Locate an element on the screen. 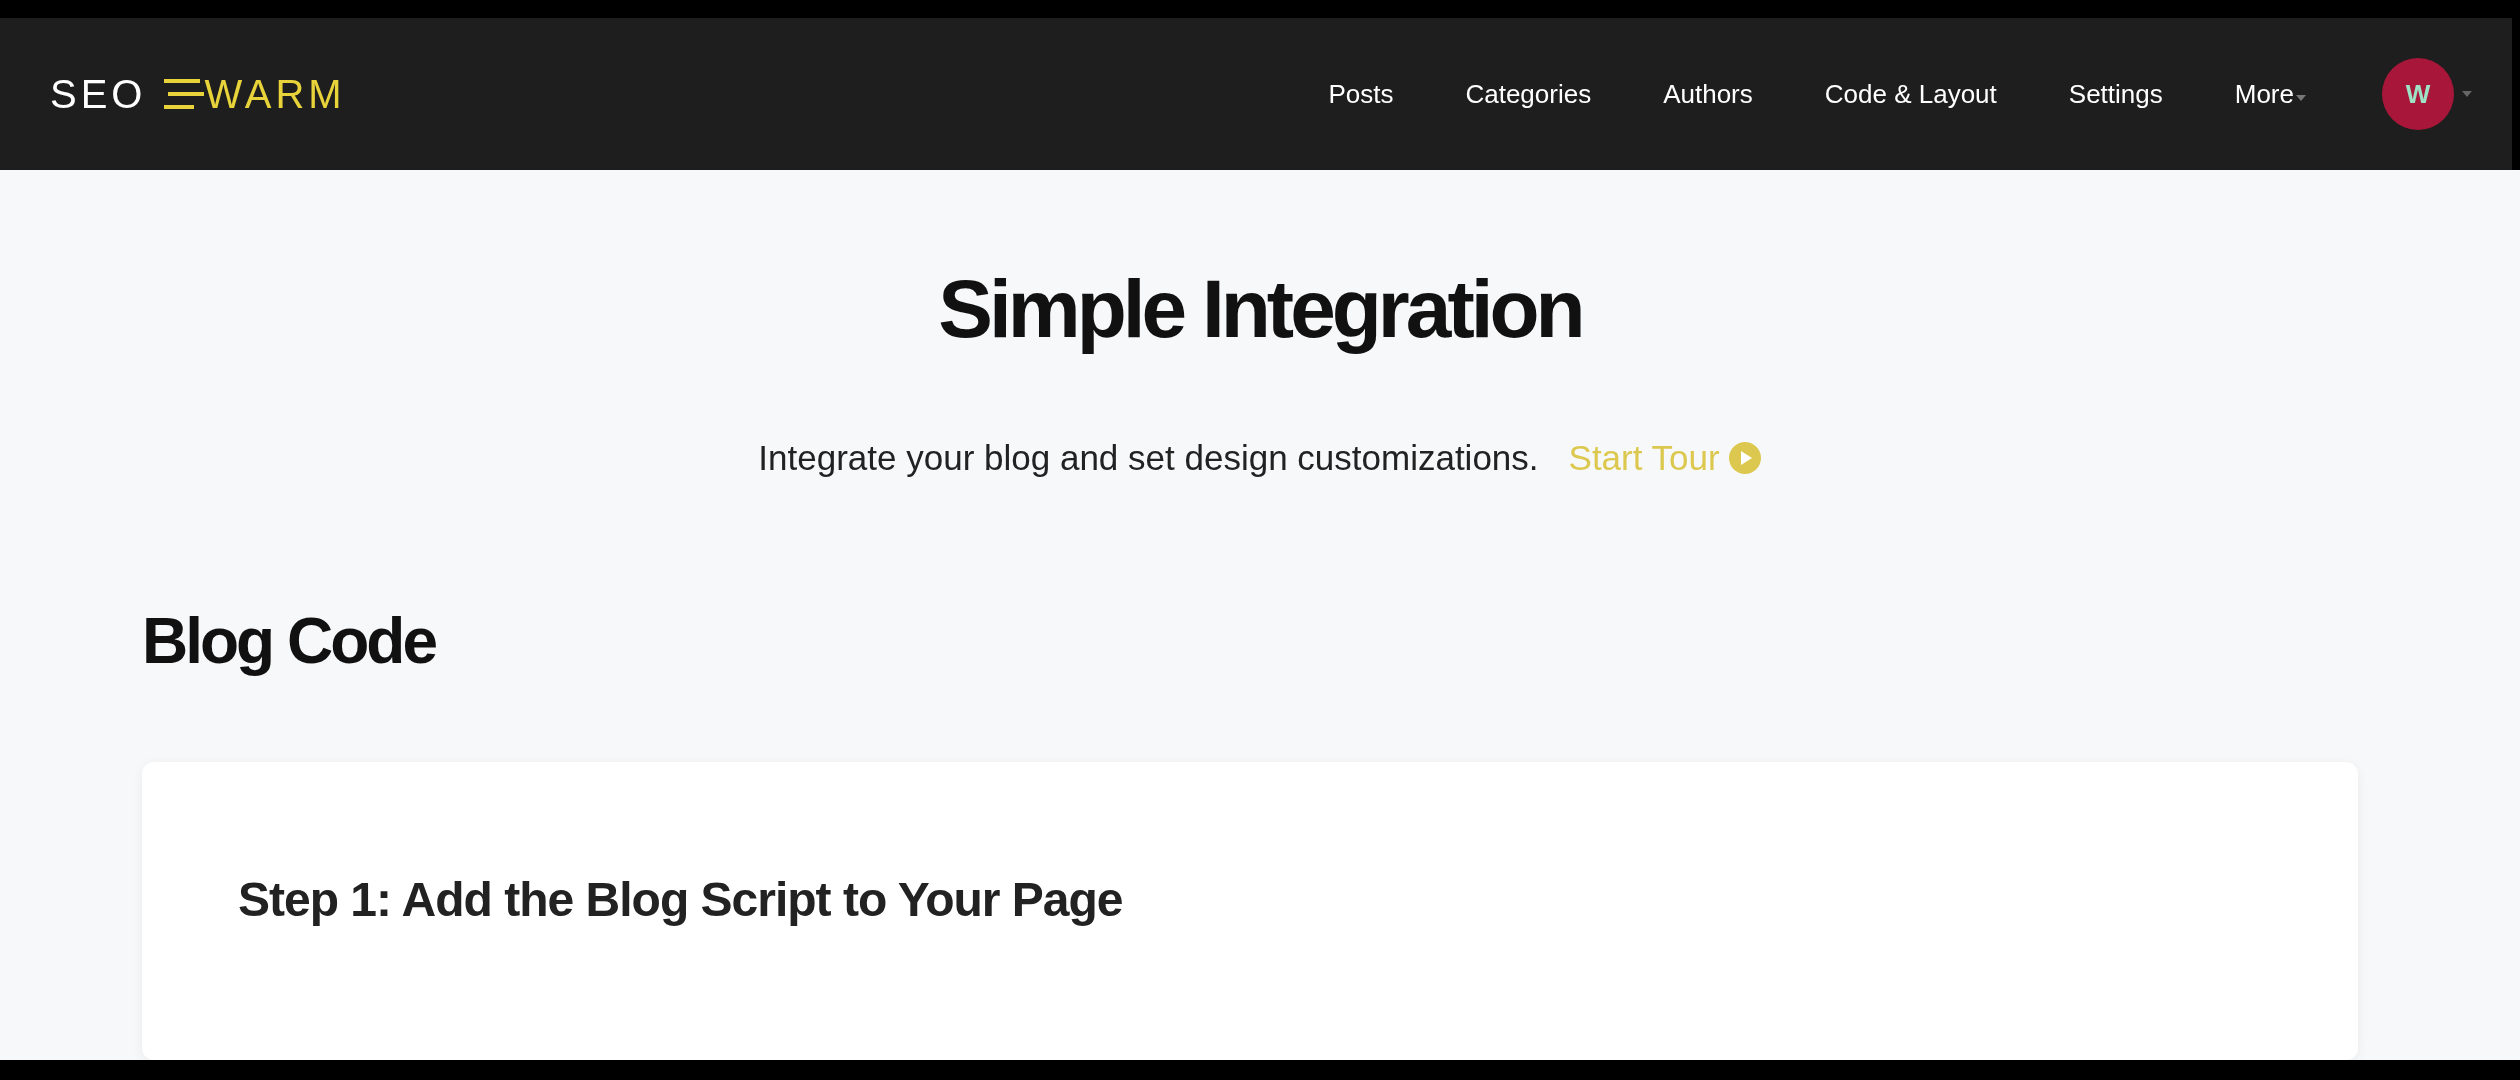 The width and height of the screenshot is (2520, 1080). play-icon is located at coordinates (1744, 458).